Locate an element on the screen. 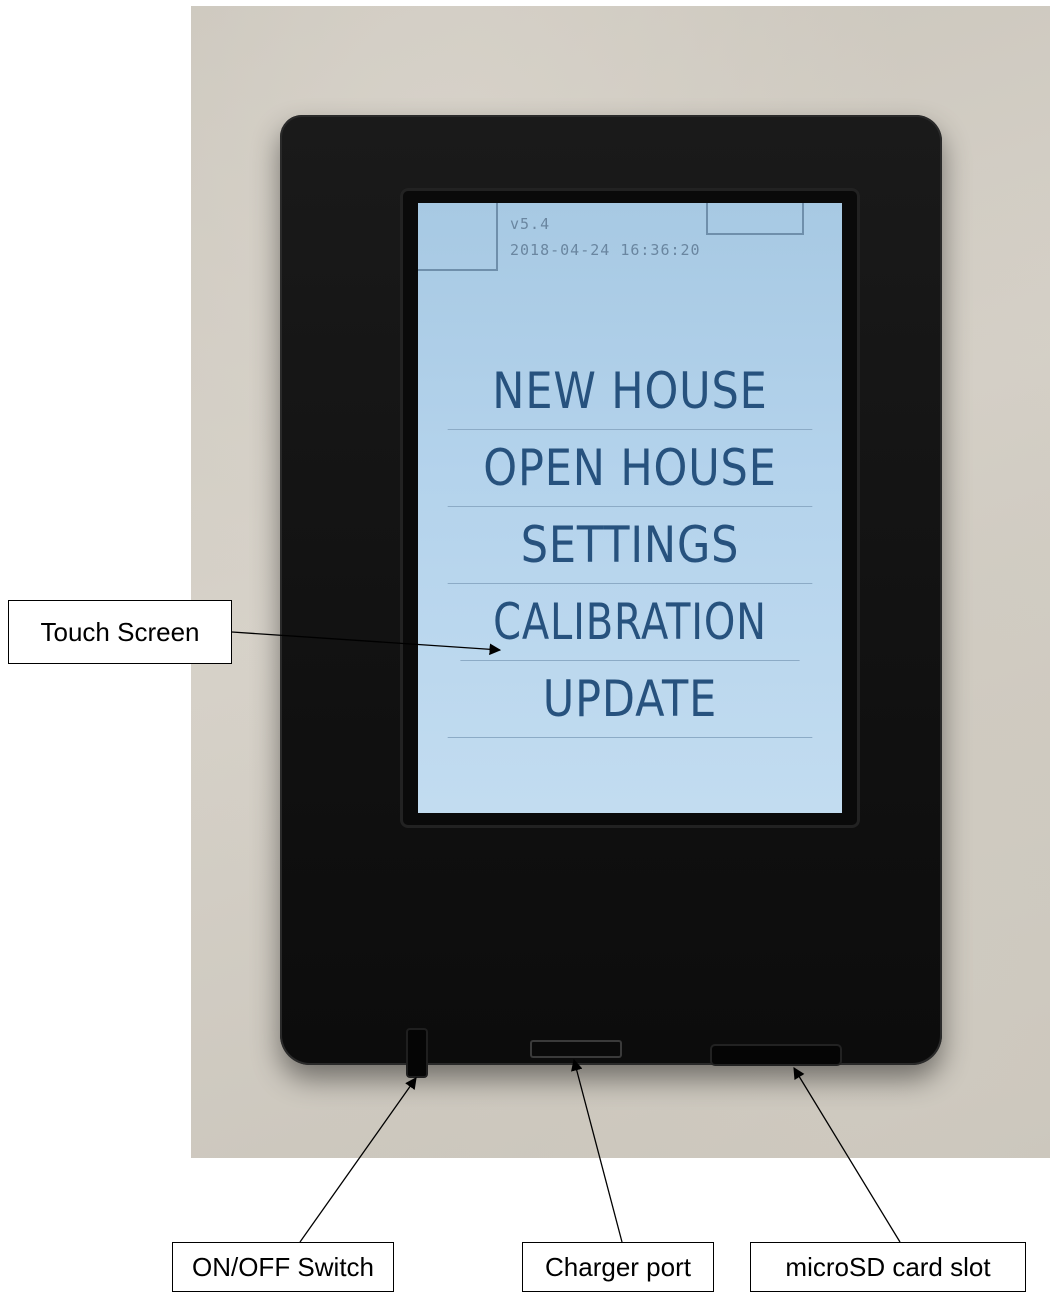 The height and width of the screenshot is (1292, 1050). label-microsd-slot: microSD card slot is located at coordinates (888, 1267).